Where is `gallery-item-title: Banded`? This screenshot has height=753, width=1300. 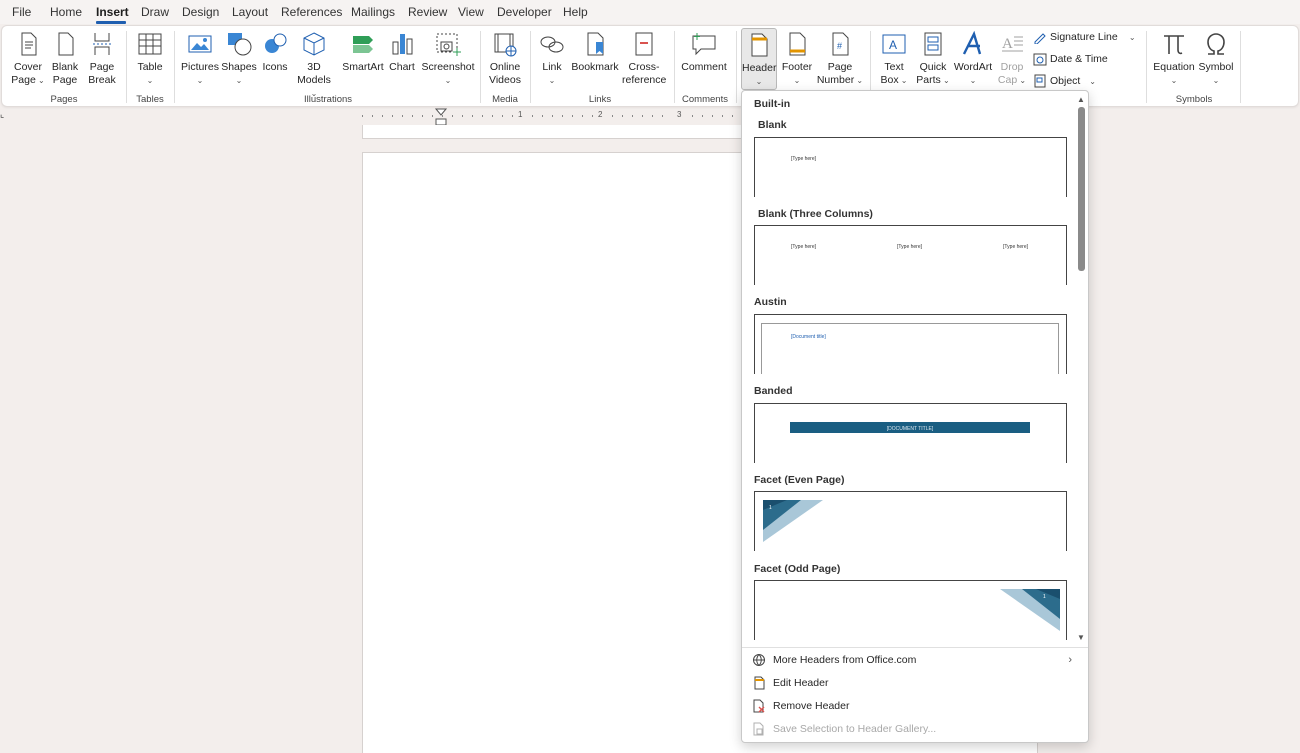
gallery-item-title: Banded is located at coordinates (773, 391).